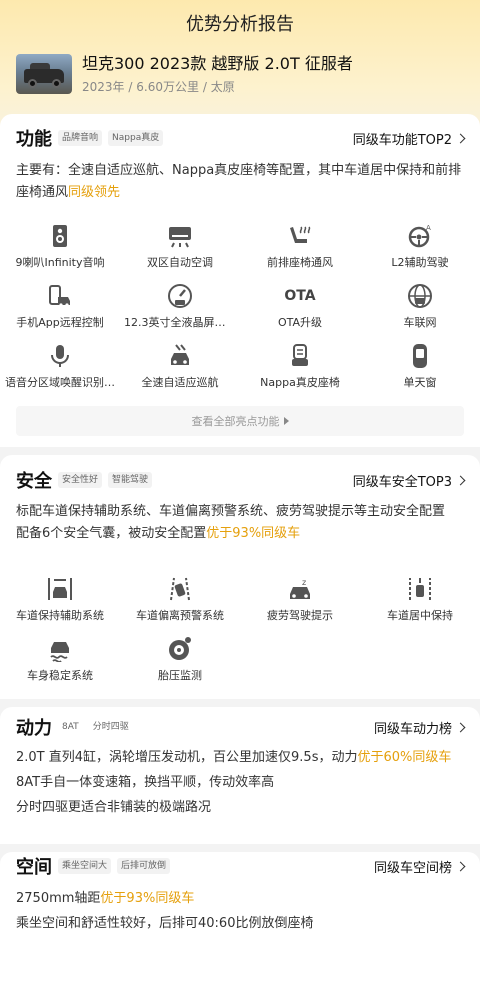 The image size is (480, 995). Describe the element at coordinates (136, 138) in the screenshot. I see `function-tag: Nappa真皮` at that location.